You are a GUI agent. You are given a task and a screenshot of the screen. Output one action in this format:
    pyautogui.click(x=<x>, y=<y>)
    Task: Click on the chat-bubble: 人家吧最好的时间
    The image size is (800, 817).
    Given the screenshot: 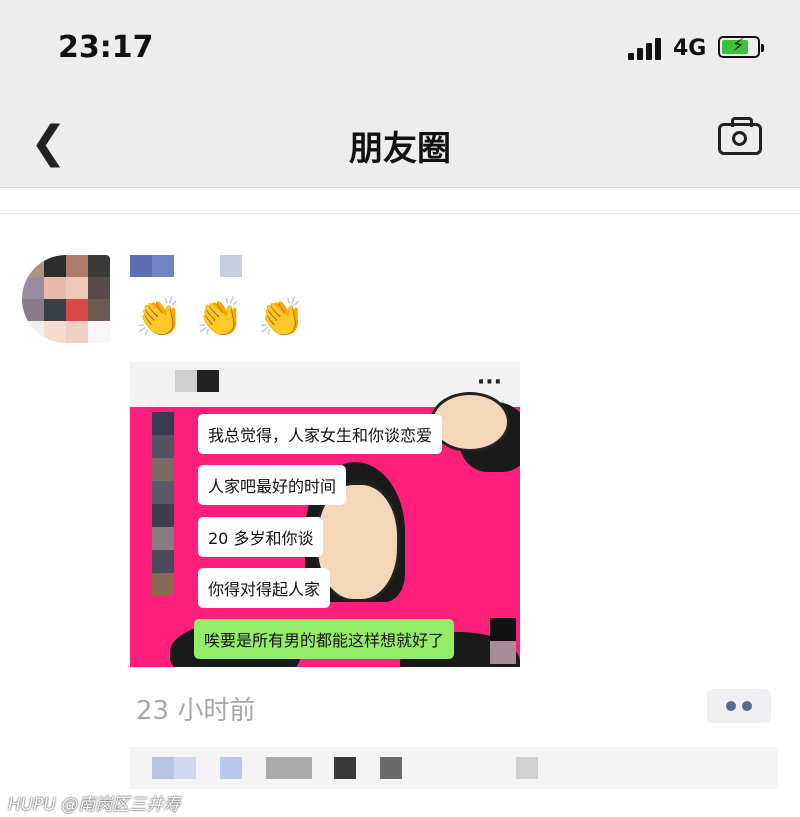 What is the action you would take?
    pyautogui.click(x=272, y=485)
    